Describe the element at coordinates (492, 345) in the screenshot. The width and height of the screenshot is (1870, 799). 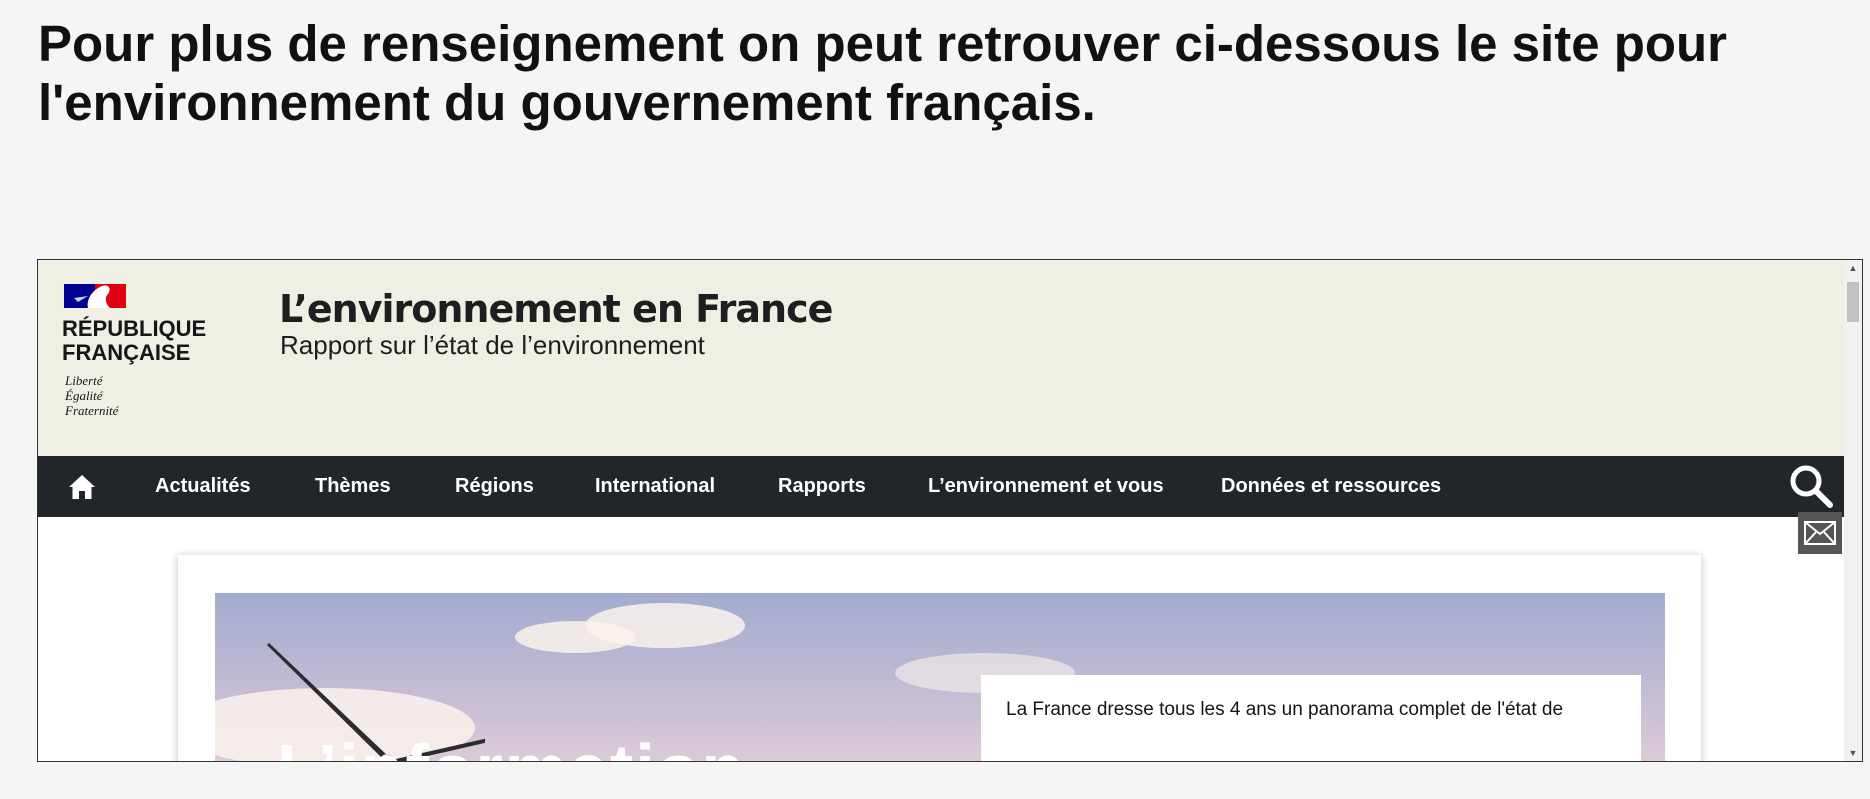
I see `site-subtitle: Rapport sur l’état de l’environnement` at that location.